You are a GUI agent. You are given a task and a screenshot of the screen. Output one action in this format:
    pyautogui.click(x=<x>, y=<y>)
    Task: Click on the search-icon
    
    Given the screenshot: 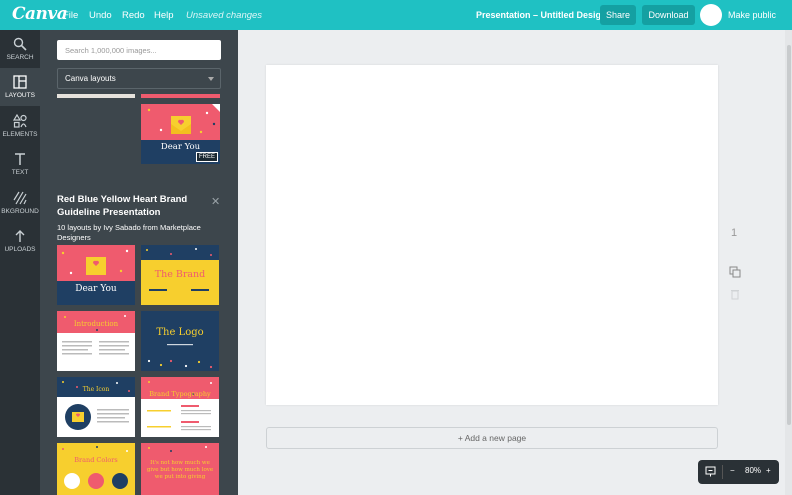 What is the action you would take?
    pyautogui.click(x=20, y=44)
    